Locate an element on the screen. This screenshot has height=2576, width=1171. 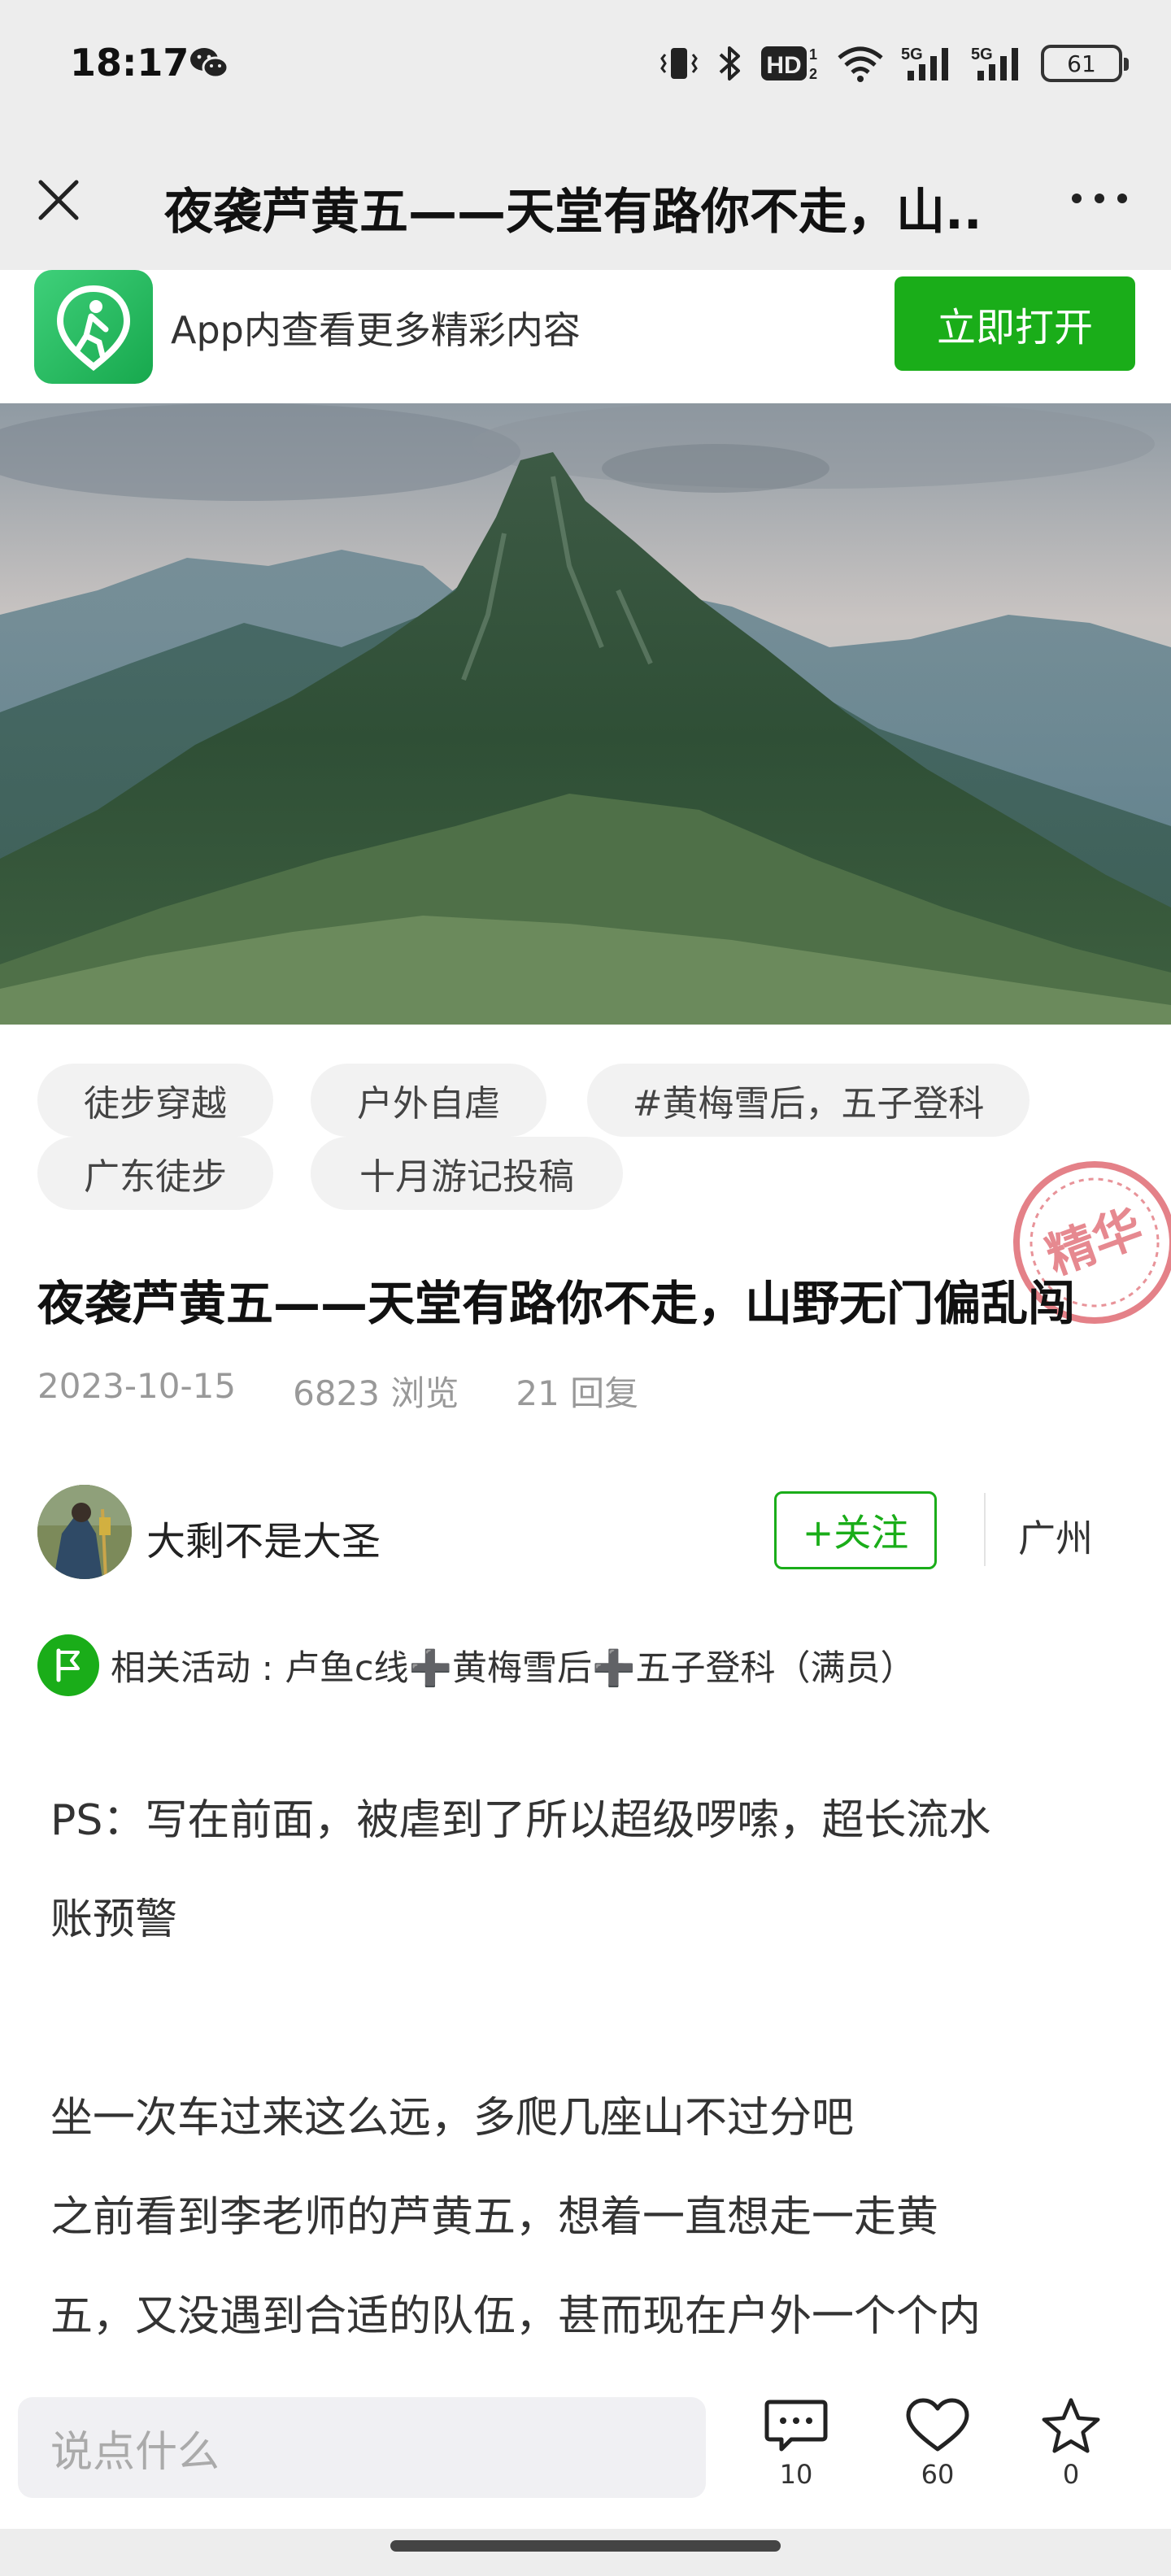
tag-chip: #黄梅雪后，五子登科 is located at coordinates (808, 1100).